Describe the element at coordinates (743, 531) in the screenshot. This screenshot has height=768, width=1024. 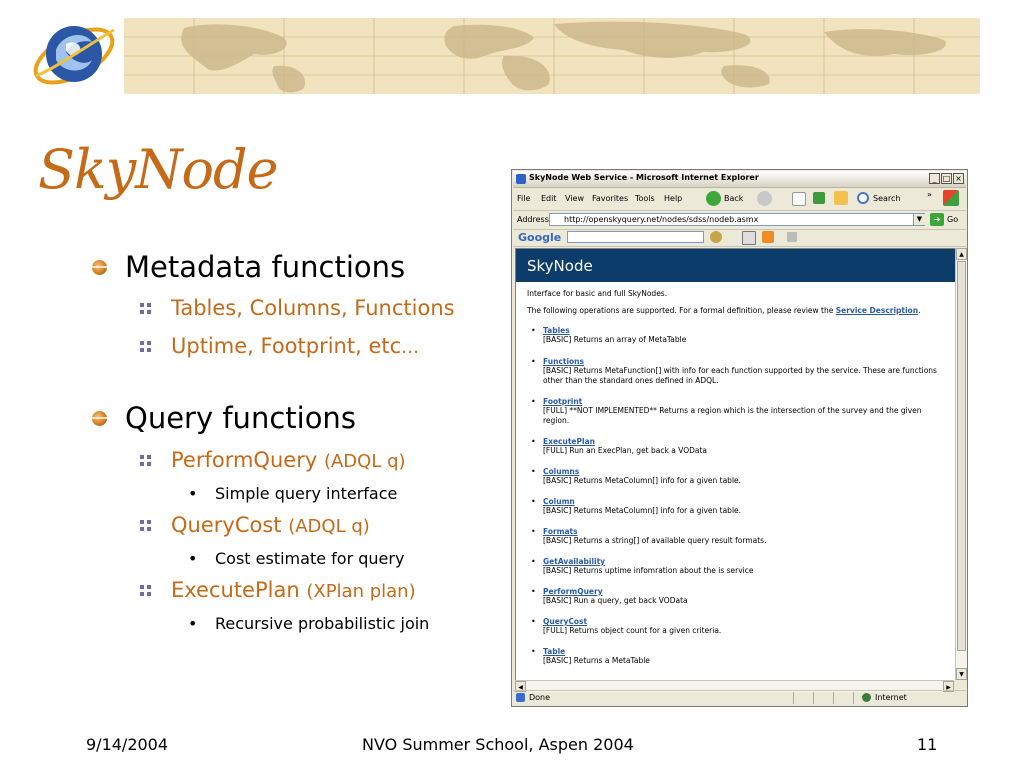
I see `operation-link: Formats` at that location.